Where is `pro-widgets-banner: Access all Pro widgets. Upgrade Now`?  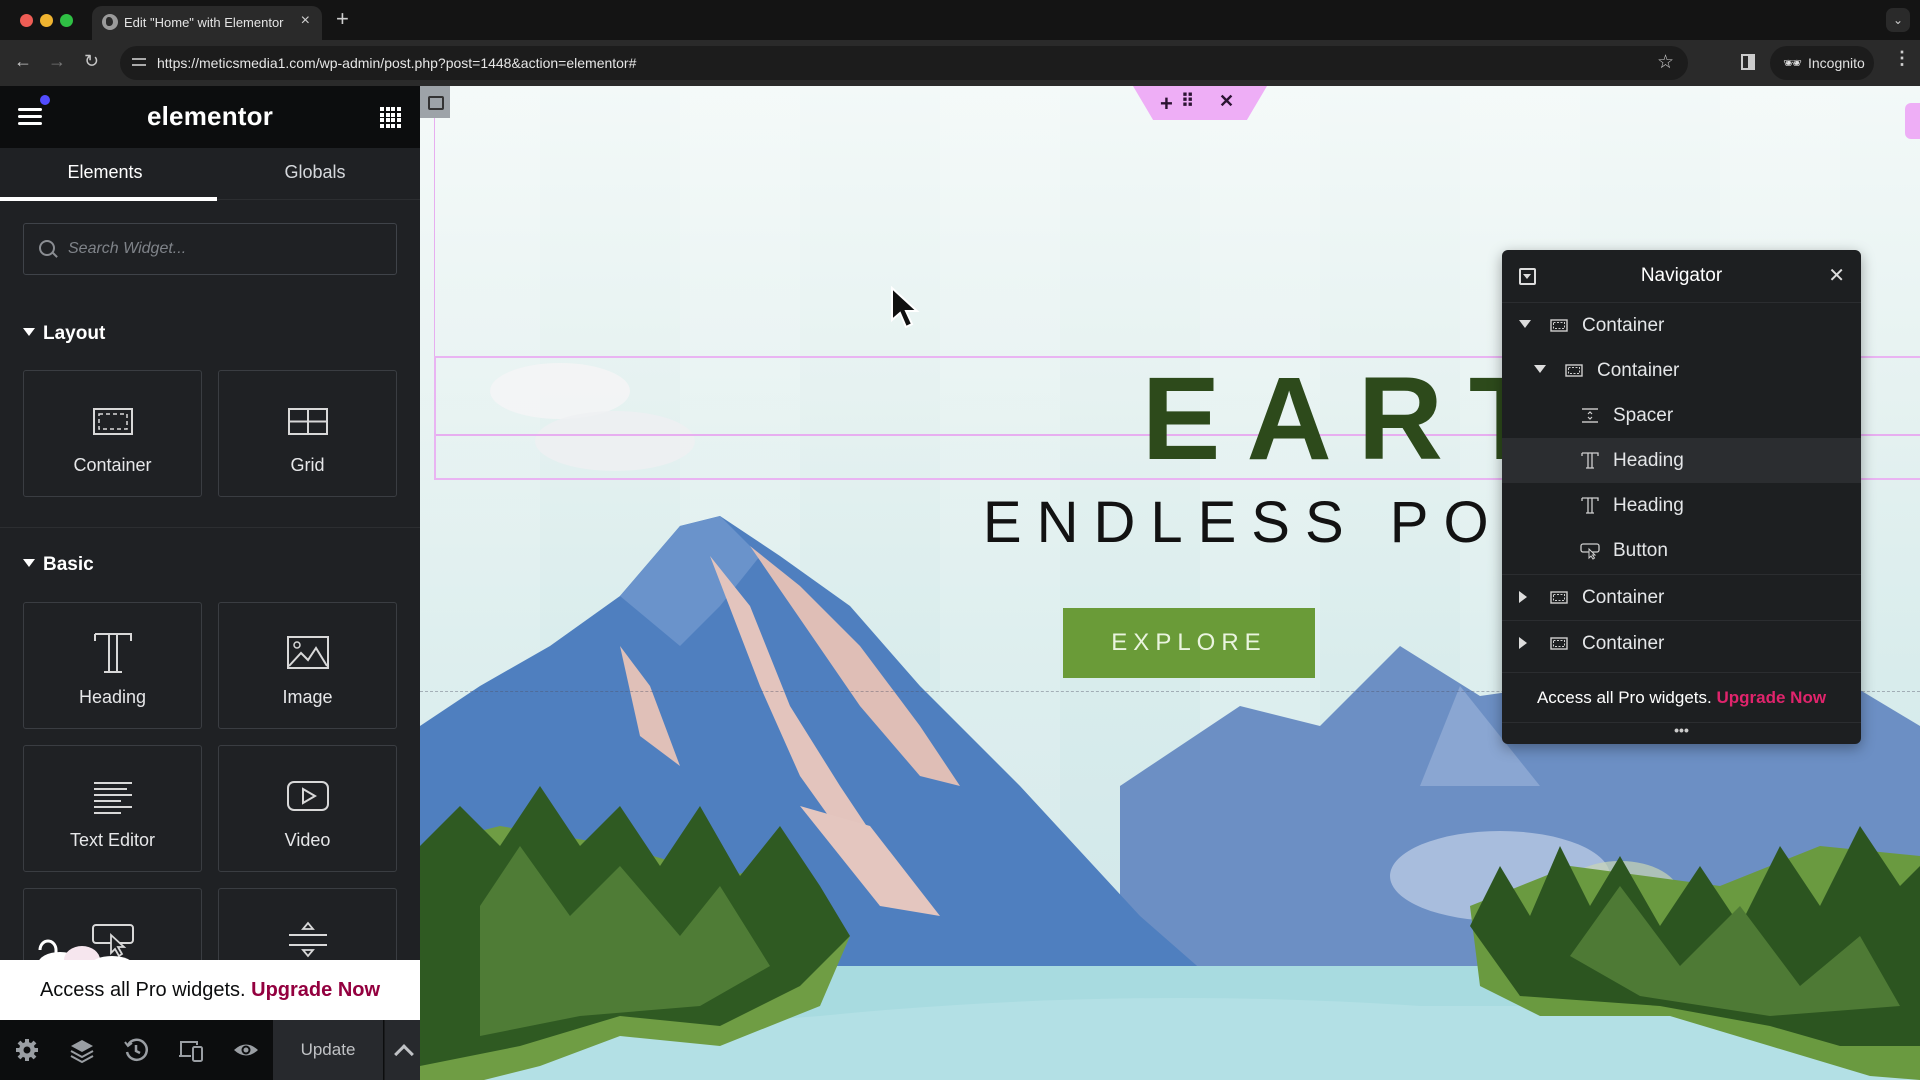
pro-widgets-banner: Access all Pro widgets. Upgrade Now is located at coordinates (210, 990).